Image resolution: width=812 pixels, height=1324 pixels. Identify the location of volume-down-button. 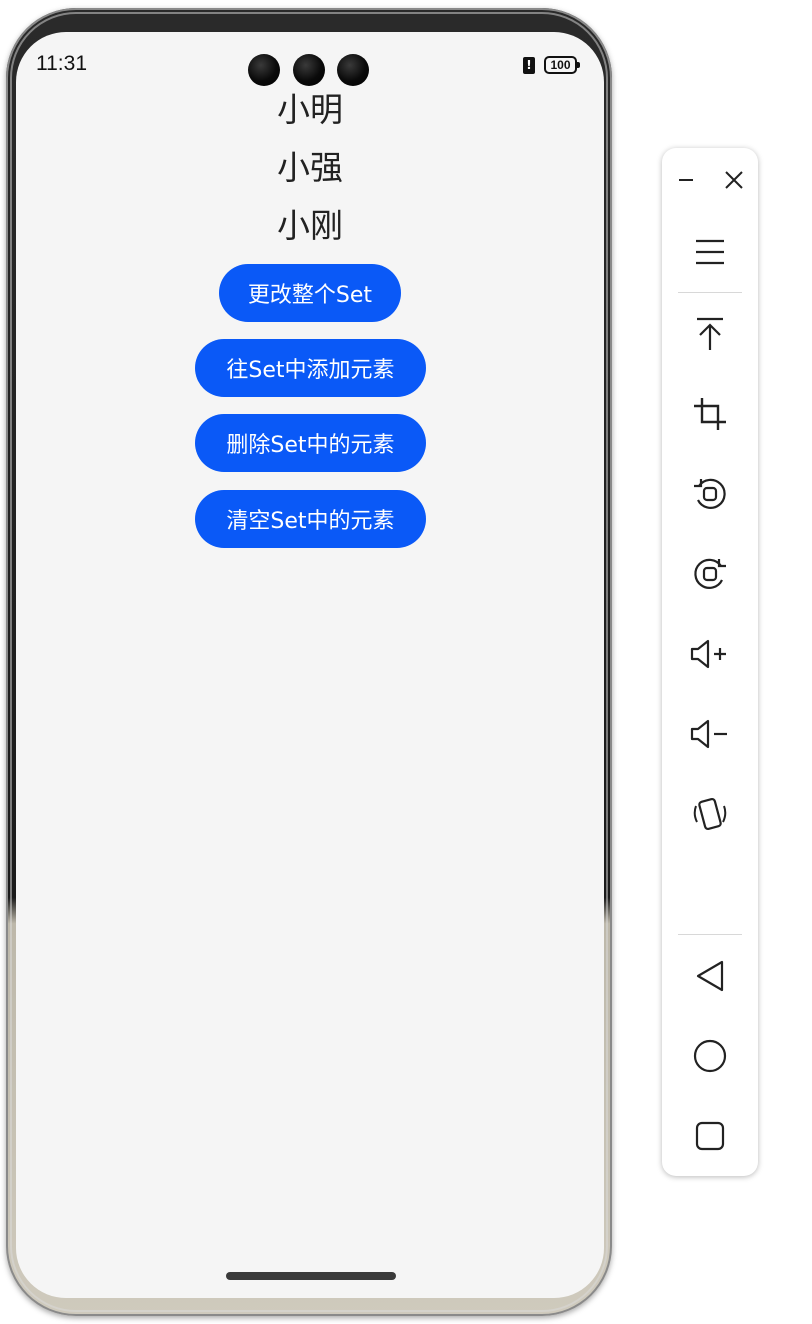
(710, 734).